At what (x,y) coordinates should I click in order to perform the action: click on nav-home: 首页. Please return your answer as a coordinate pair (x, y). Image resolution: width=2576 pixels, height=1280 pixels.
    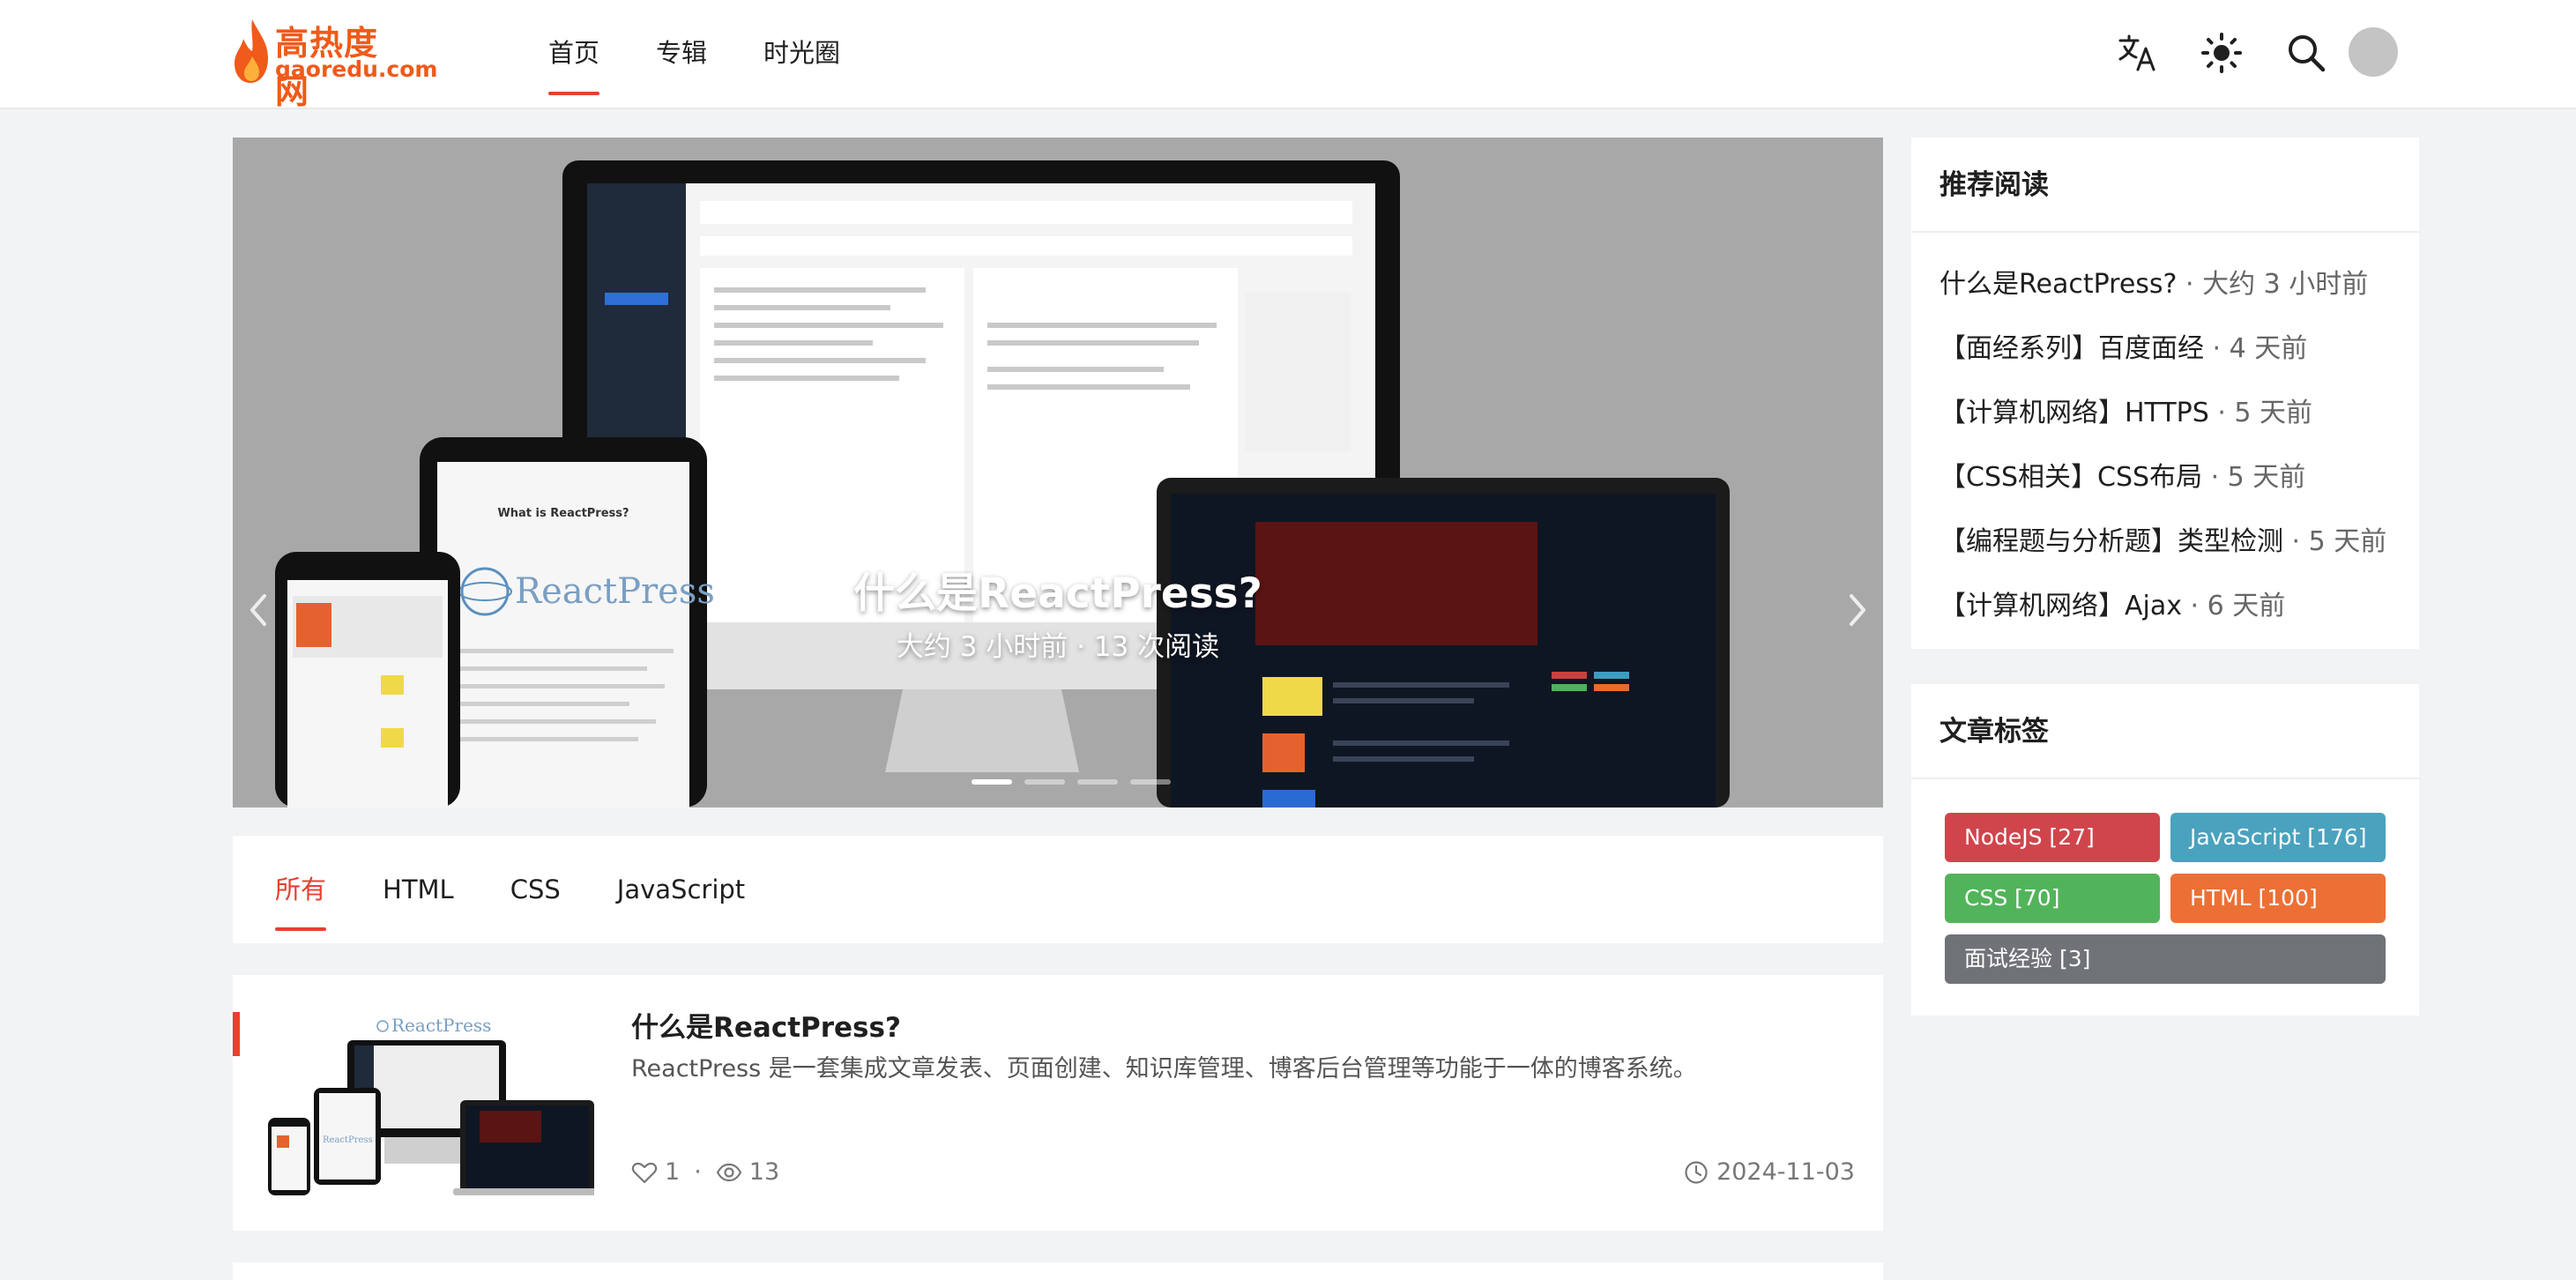
    Looking at the image, I should click on (574, 54).